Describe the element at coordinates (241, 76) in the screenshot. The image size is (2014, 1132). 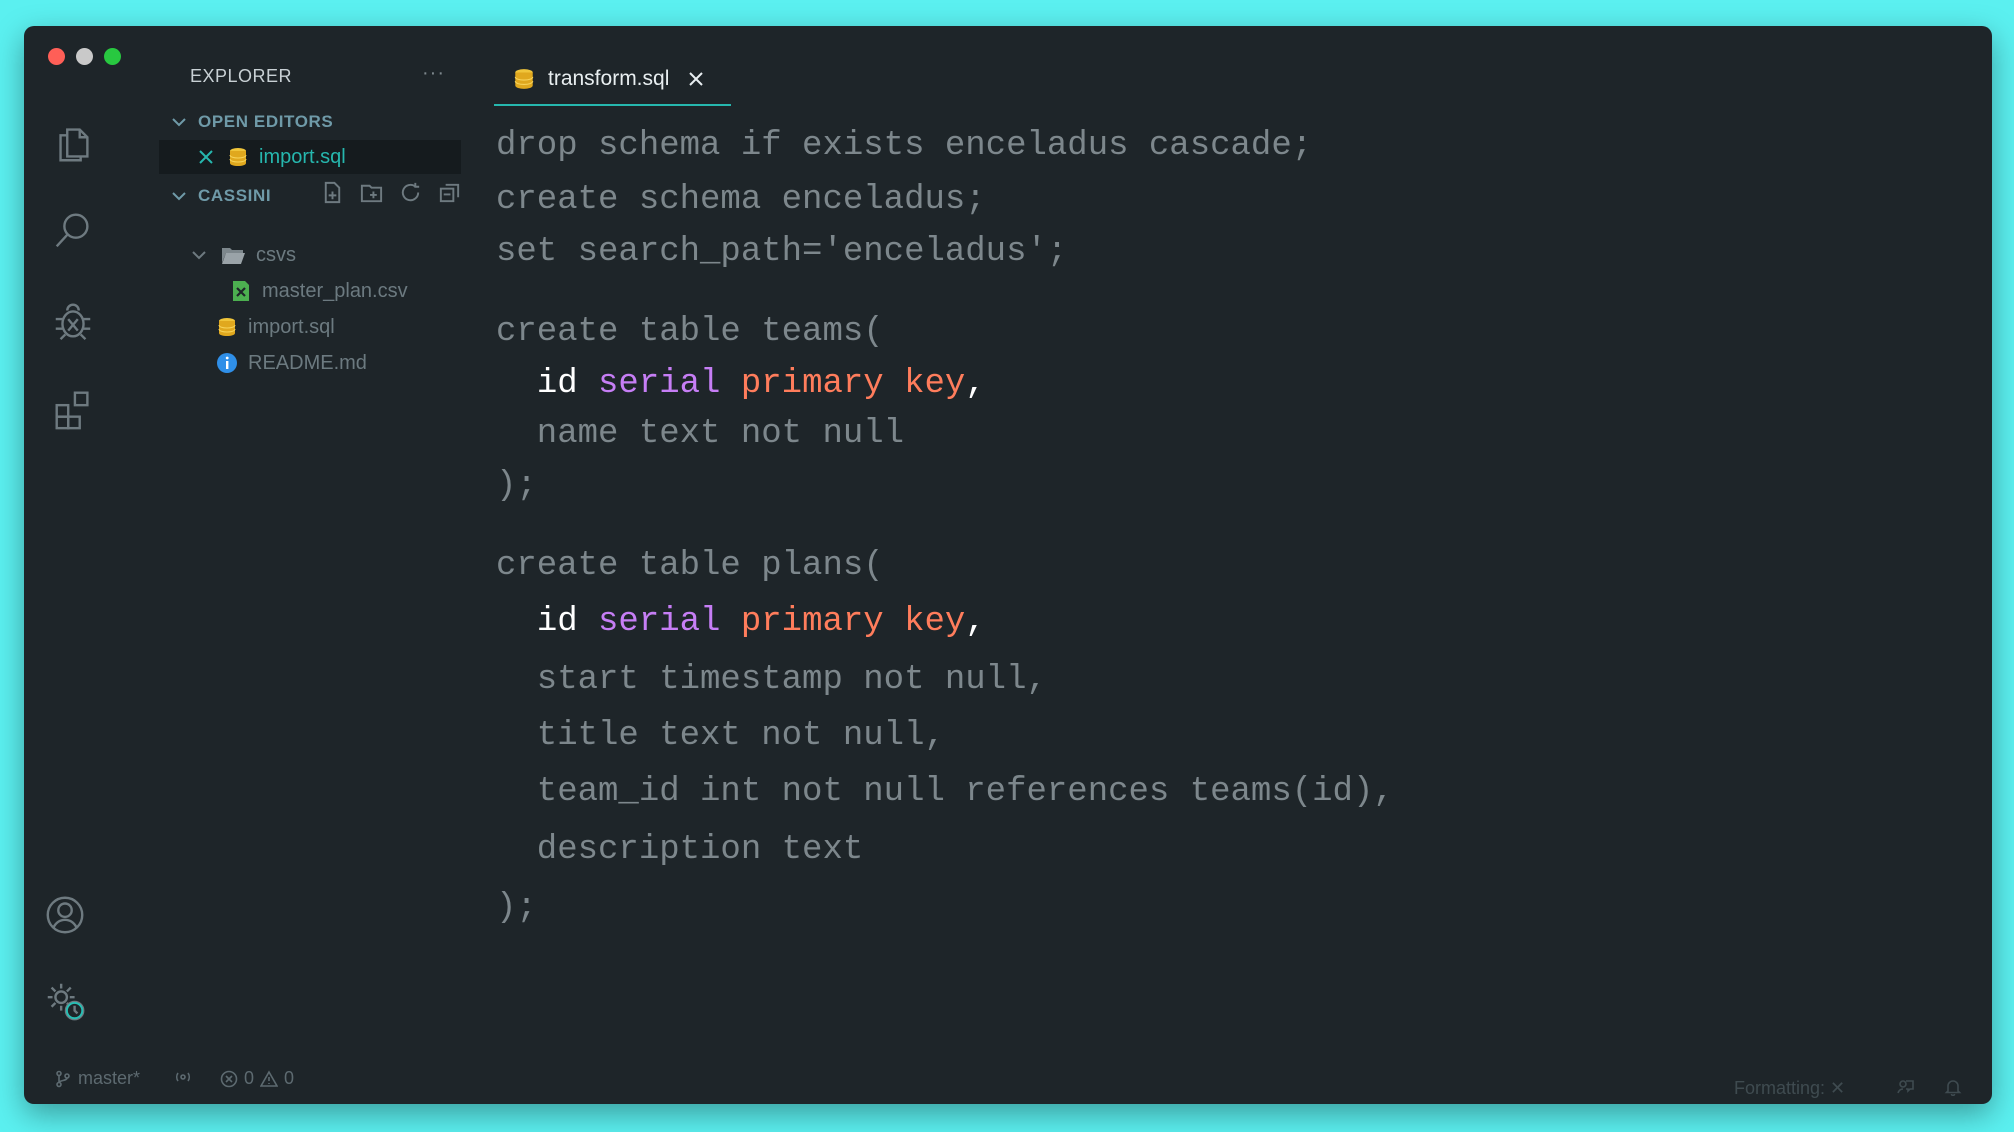
I see `sidebar-title: EXPLORER` at that location.